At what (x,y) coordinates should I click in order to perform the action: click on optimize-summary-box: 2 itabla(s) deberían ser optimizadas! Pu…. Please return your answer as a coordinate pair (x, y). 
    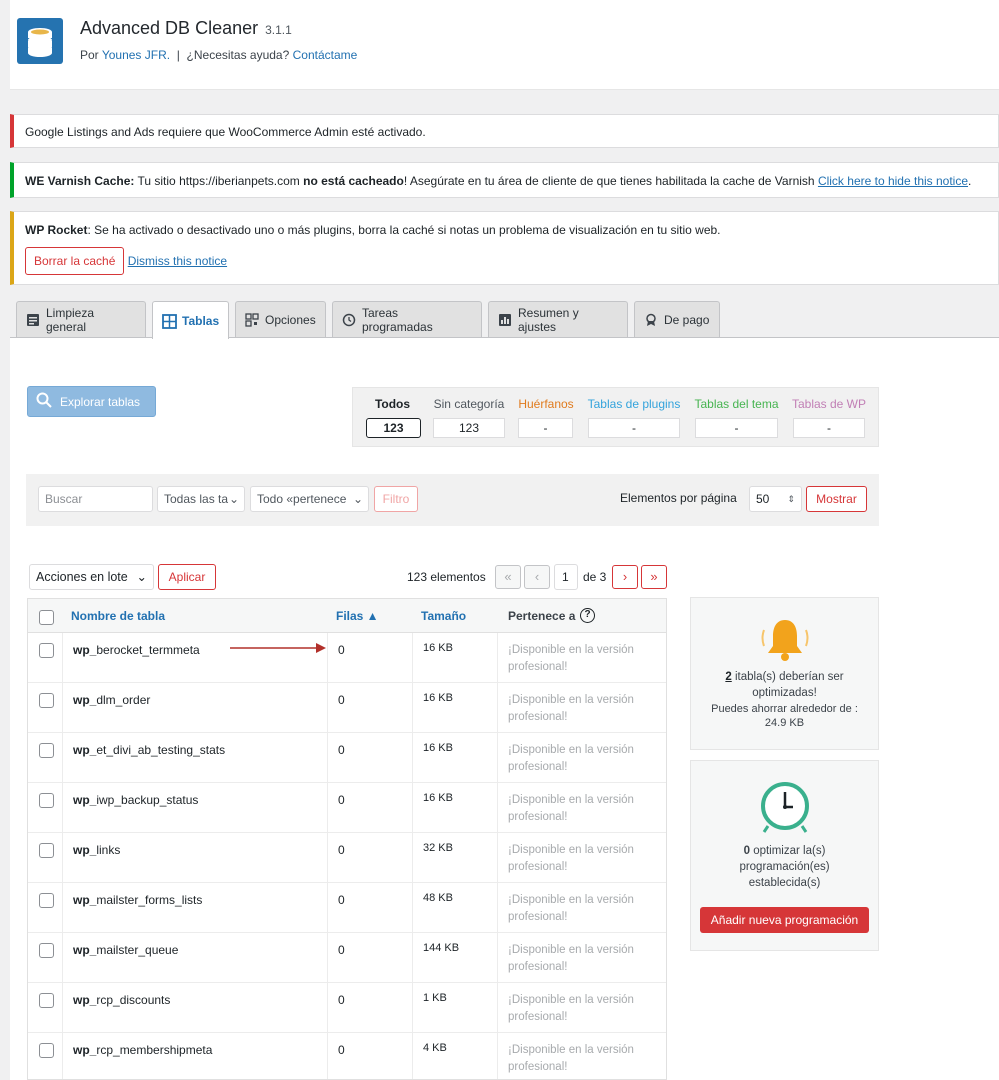
    Looking at the image, I should click on (784, 673).